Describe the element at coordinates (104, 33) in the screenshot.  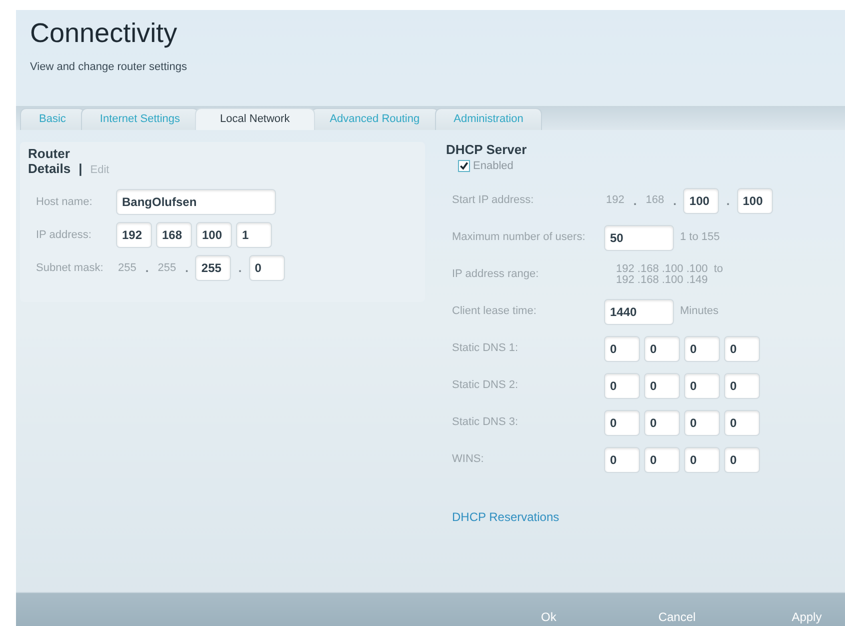
I see `page-title: Connectivity` at that location.